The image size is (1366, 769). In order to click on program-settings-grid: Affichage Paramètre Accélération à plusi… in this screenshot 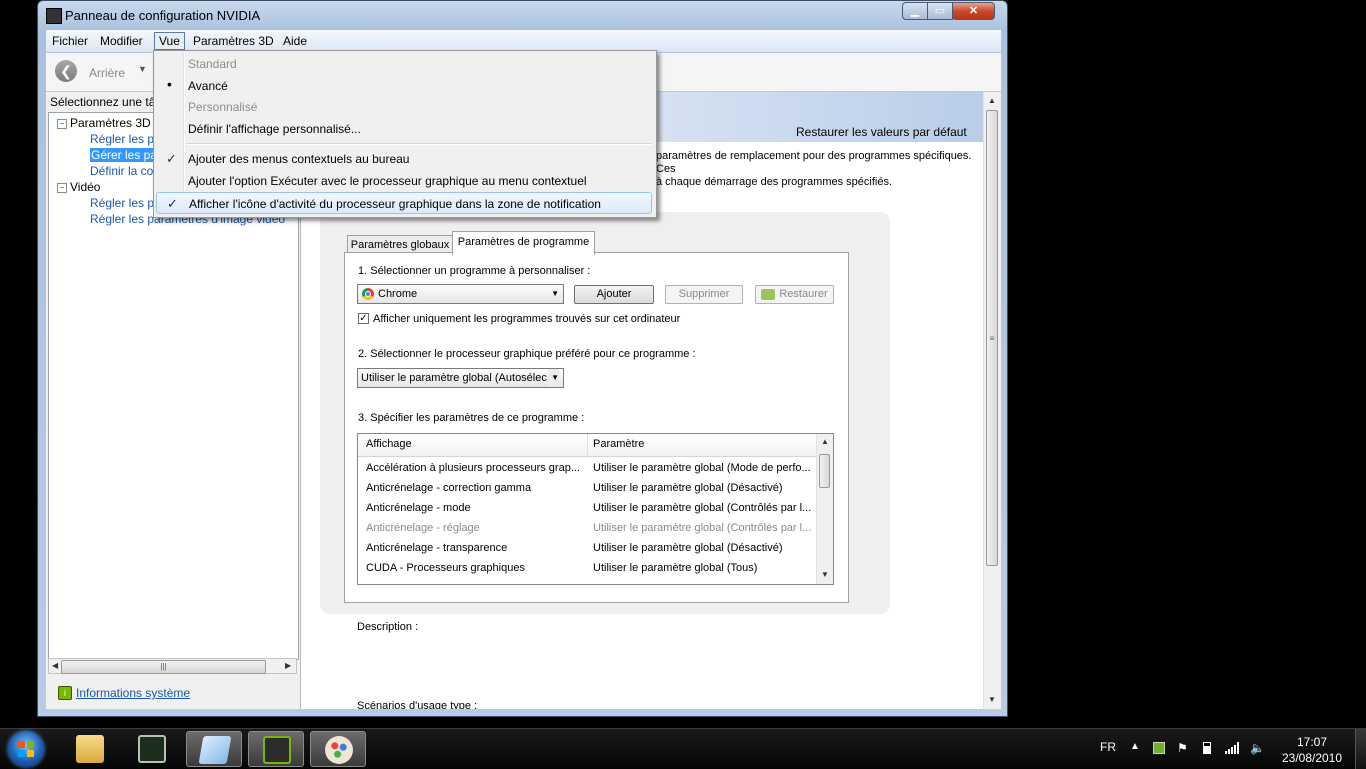, I will do `click(595, 509)`.